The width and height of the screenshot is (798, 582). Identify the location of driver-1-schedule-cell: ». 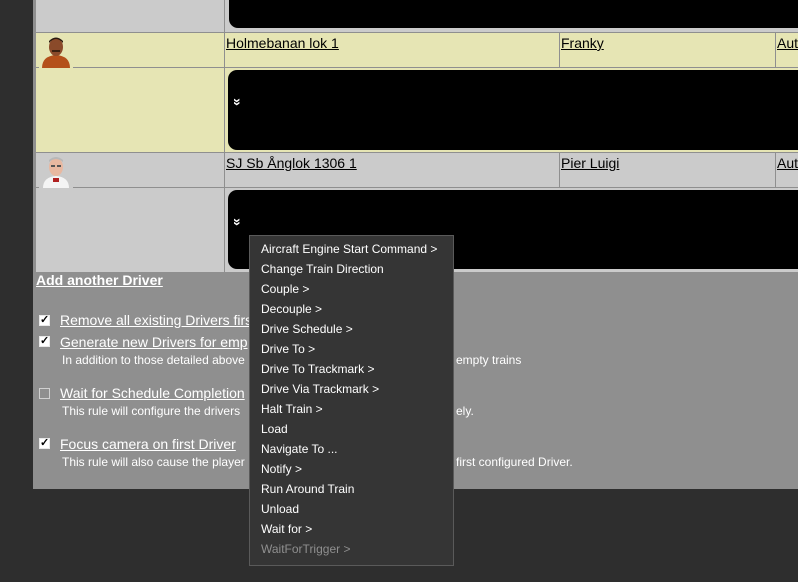
(511, 110).